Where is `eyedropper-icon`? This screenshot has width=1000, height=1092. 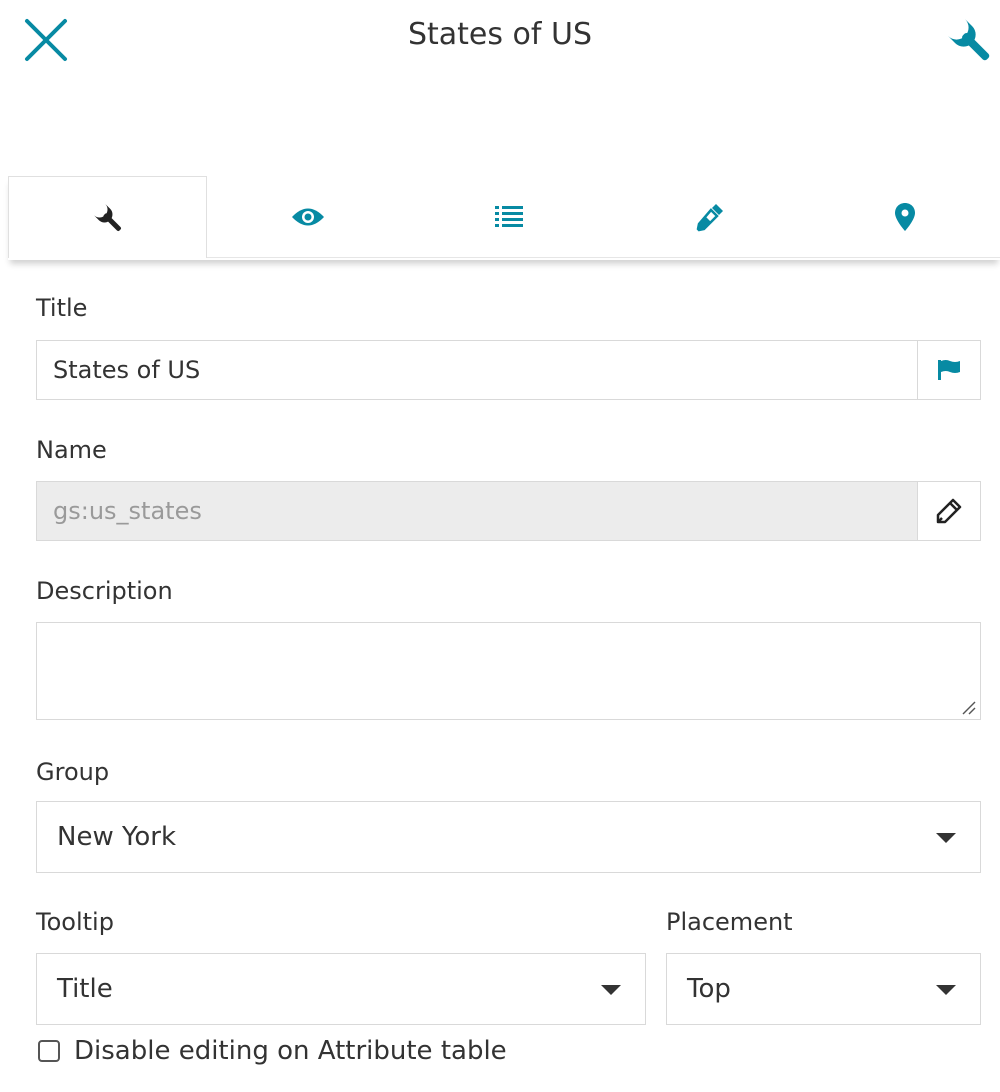 eyedropper-icon is located at coordinates (709, 217).